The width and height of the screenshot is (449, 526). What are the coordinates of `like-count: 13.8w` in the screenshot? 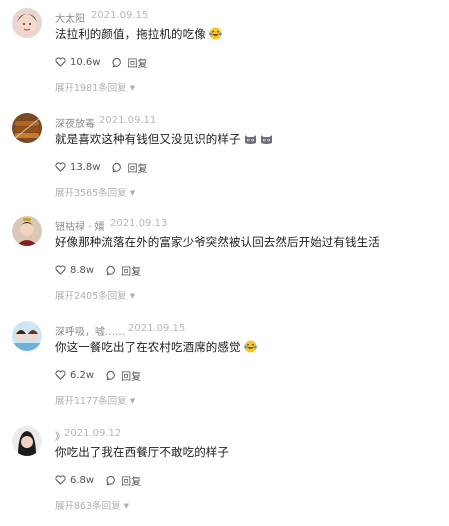 It's located at (85, 167).